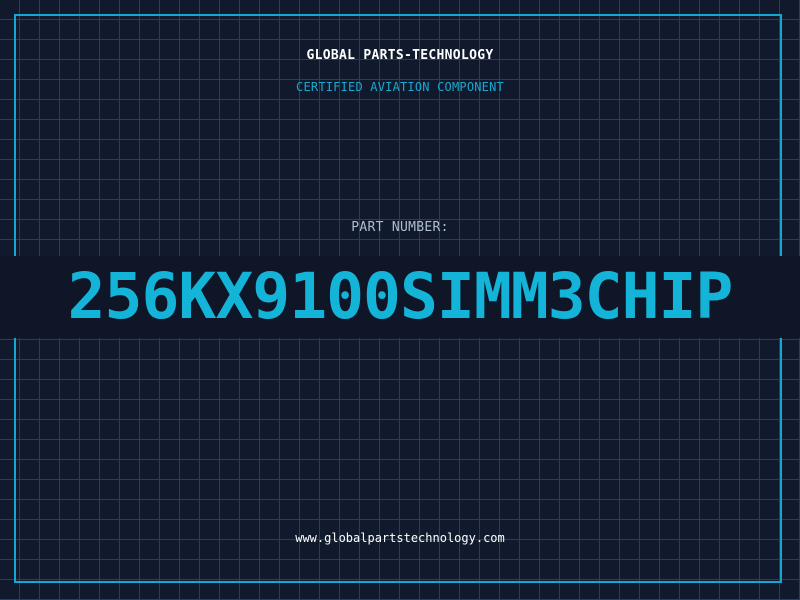  Describe the element at coordinates (400, 538) in the screenshot. I see `website-url: www.globalpartstechnology.com` at that location.